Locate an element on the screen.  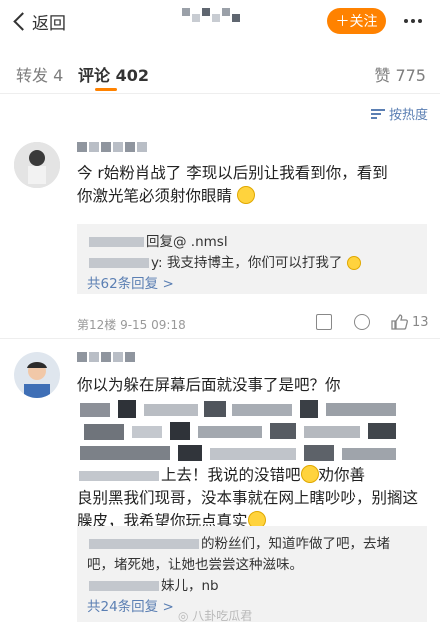
comment-text-line: 你以为躲在屏幕后面就没事了是吧？你 is located at coordinates (209, 385).